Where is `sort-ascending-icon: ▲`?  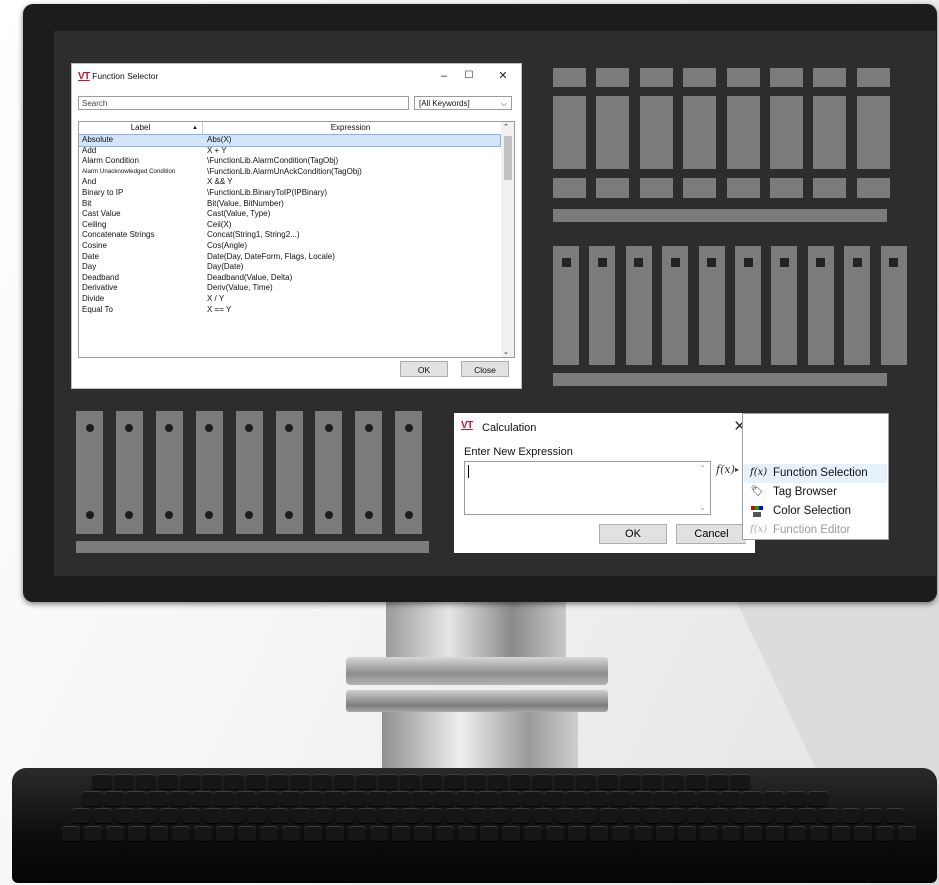 sort-ascending-icon: ▲ is located at coordinates (195, 128).